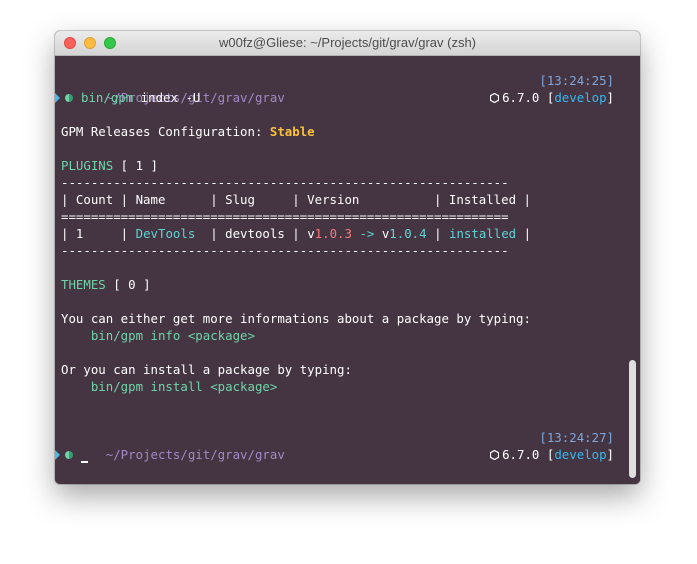 The width and height of the screenshot is (697, 564). What do you see at coordinates (408, 233) in the screenshot?
I see `row-to-version: 1.0.4` at bounding box center [408, 233].